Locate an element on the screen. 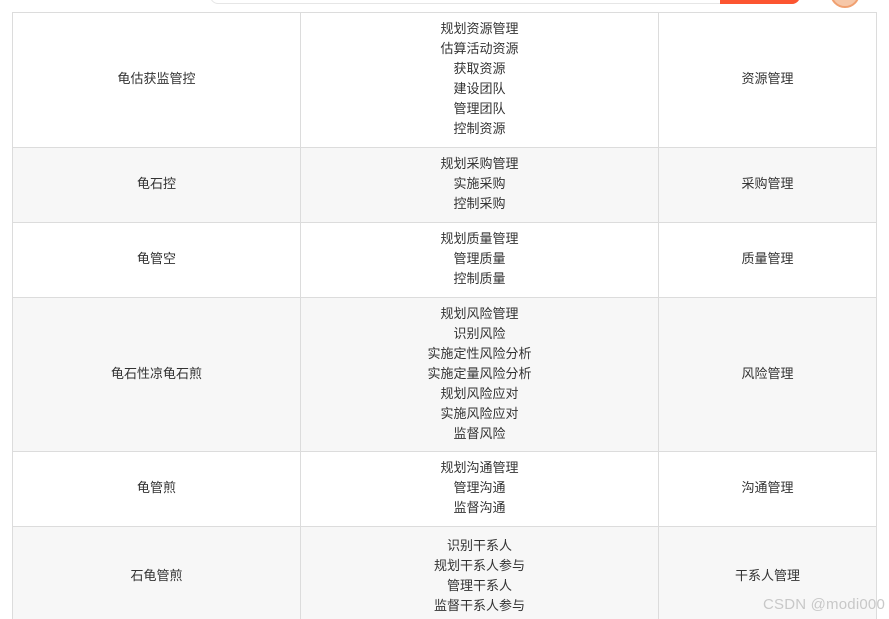 The height and width of the screenshot is (619, 889). knowledge-area-cell: 质量管理 is located at coordinates (767, 260).